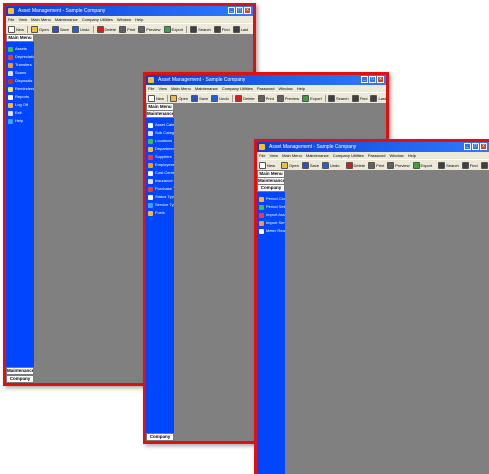 This screenshot has height=474, width=489. Describe the element at coordinates (271, 231) in the screenshot. I see `sidebar-item-meter-readings: Meter Readings` at that location.